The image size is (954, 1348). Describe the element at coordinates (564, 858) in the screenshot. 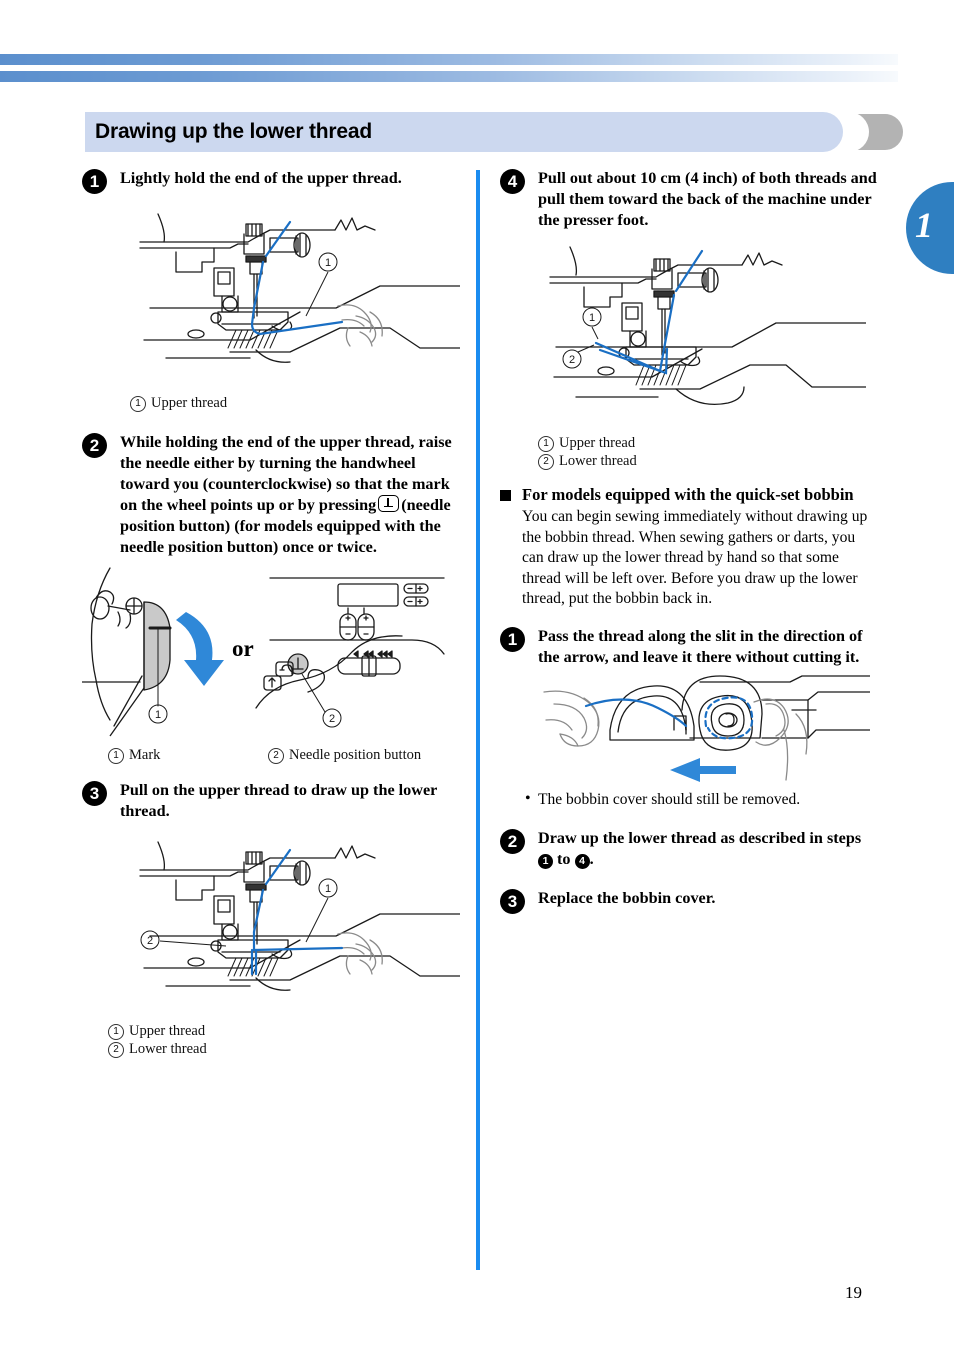

I see `step-ref-mid: to` at that location.